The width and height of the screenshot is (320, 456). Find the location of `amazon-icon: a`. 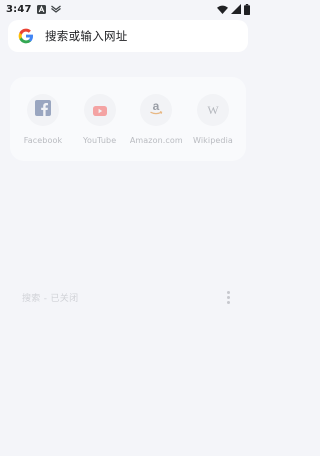

amazon-icon: a is located at coordinates (156, 109).